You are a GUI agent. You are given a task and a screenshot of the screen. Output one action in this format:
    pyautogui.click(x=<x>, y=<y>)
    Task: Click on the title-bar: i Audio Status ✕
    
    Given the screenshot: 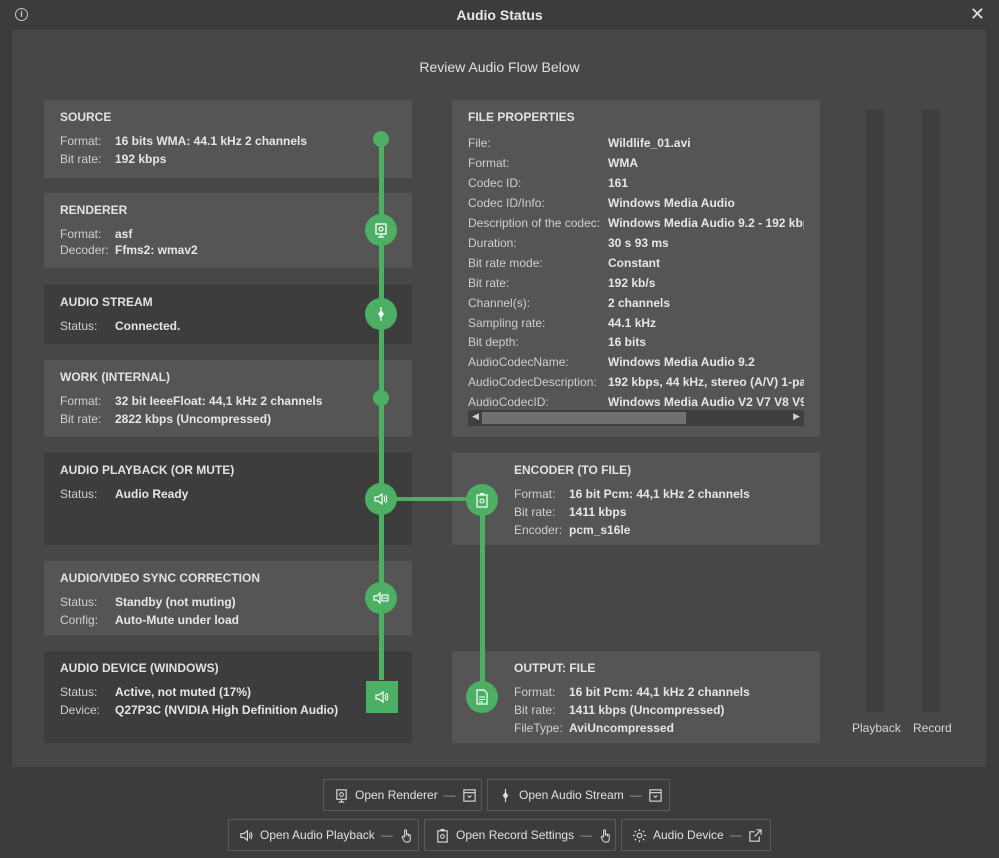 What is the action you would take?
    pyautogui.click(x=499, y=15)
    